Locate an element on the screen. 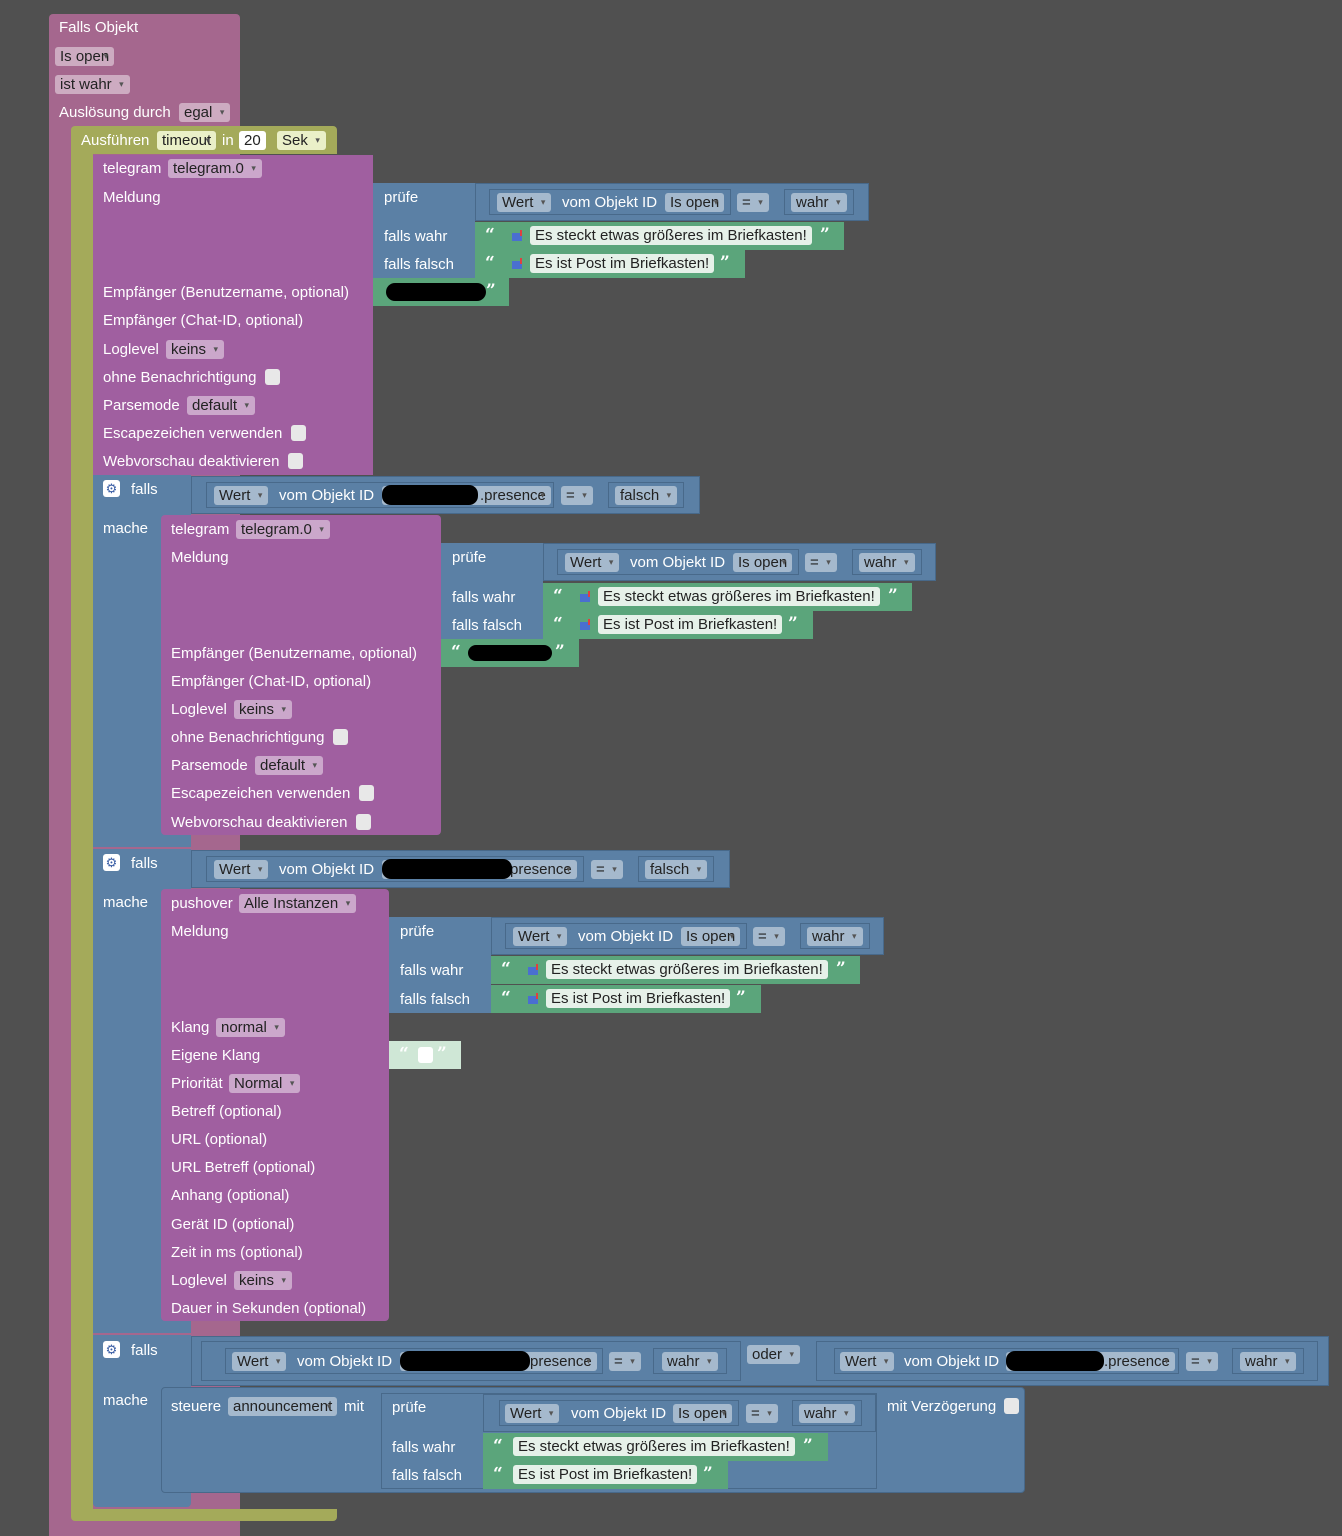 Image resolution: width=1342 pixels, height=1536 pixels. empty-text-field is located at coordinates (425, 1055).